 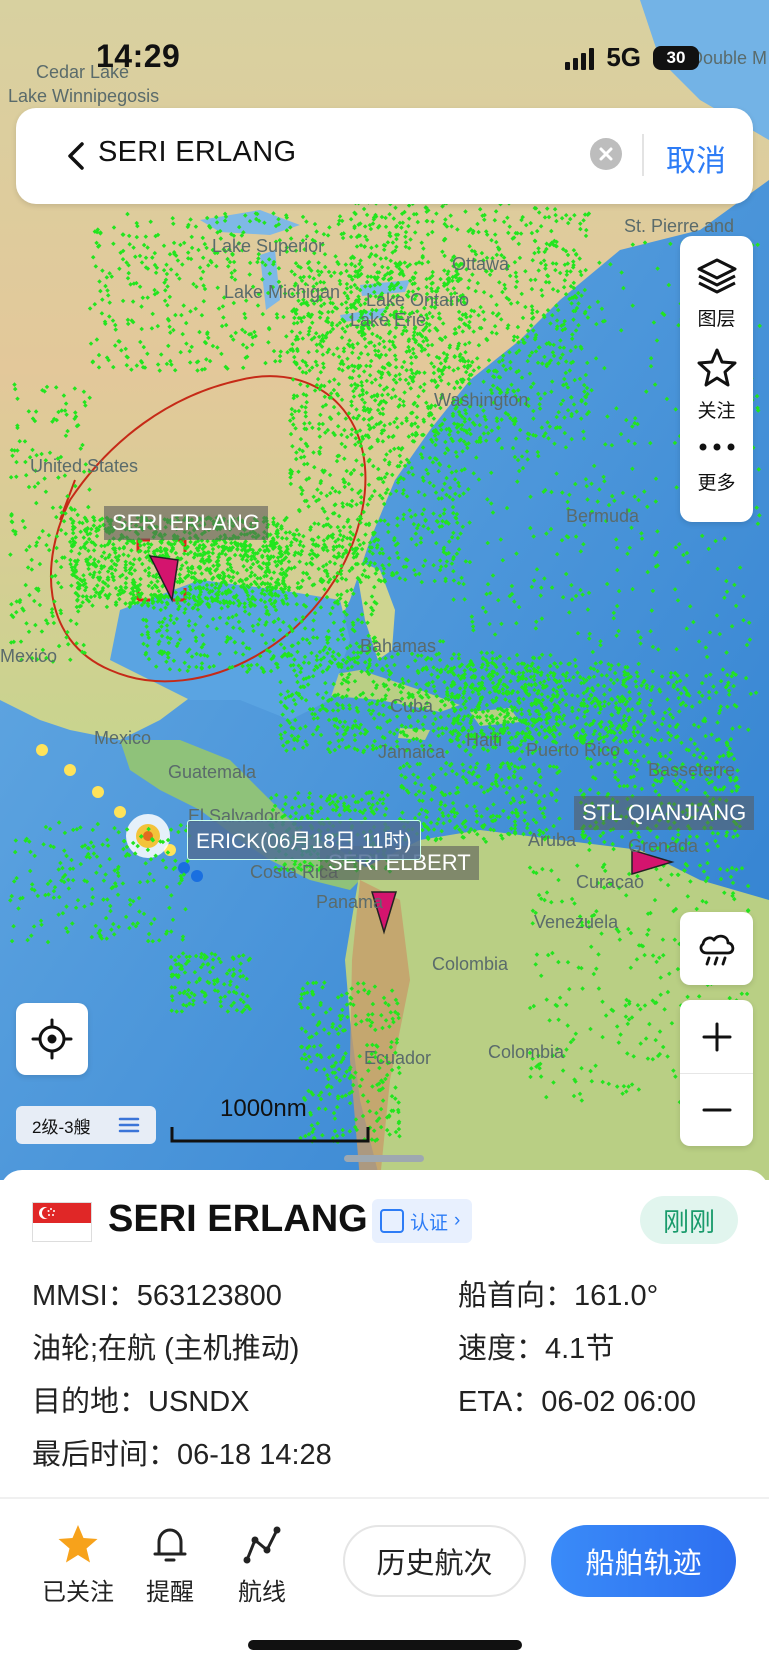 I want to click on more-button: 更多, so click(x=716, y=463).